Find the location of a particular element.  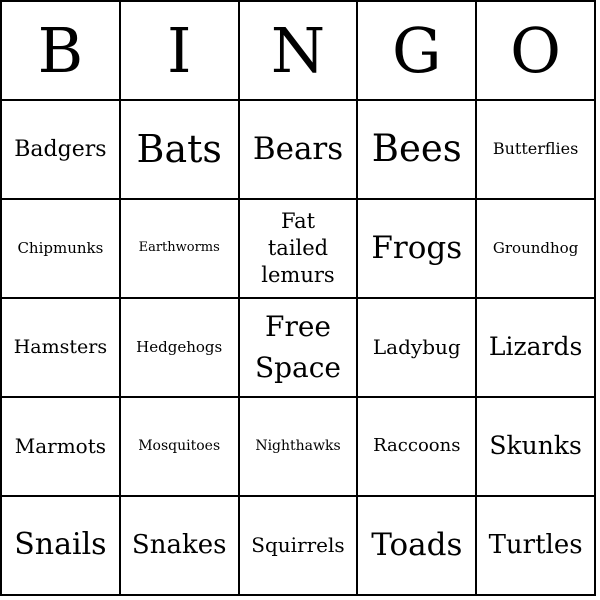

bingo-cell: Hedgehogs is located at coordinates (179, 347).